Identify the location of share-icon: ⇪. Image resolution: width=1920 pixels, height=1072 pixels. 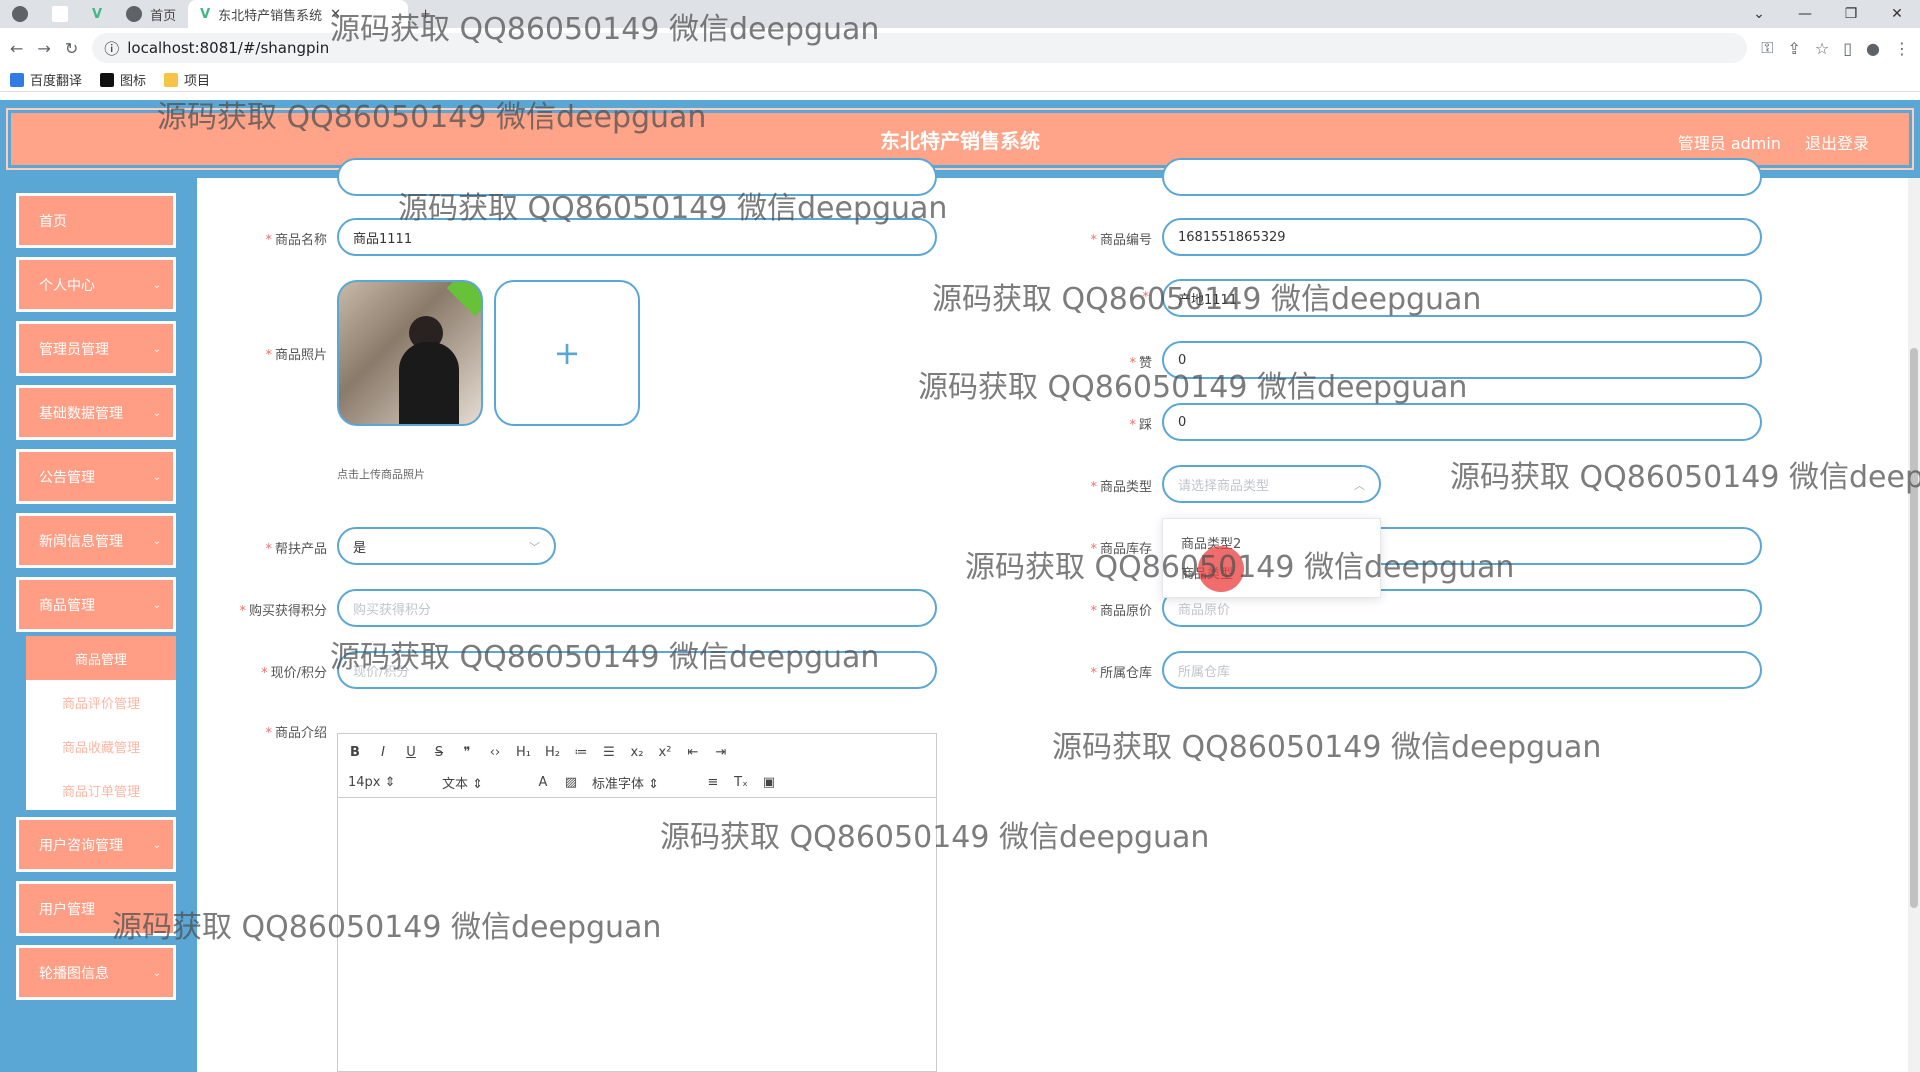
(1793, 48).